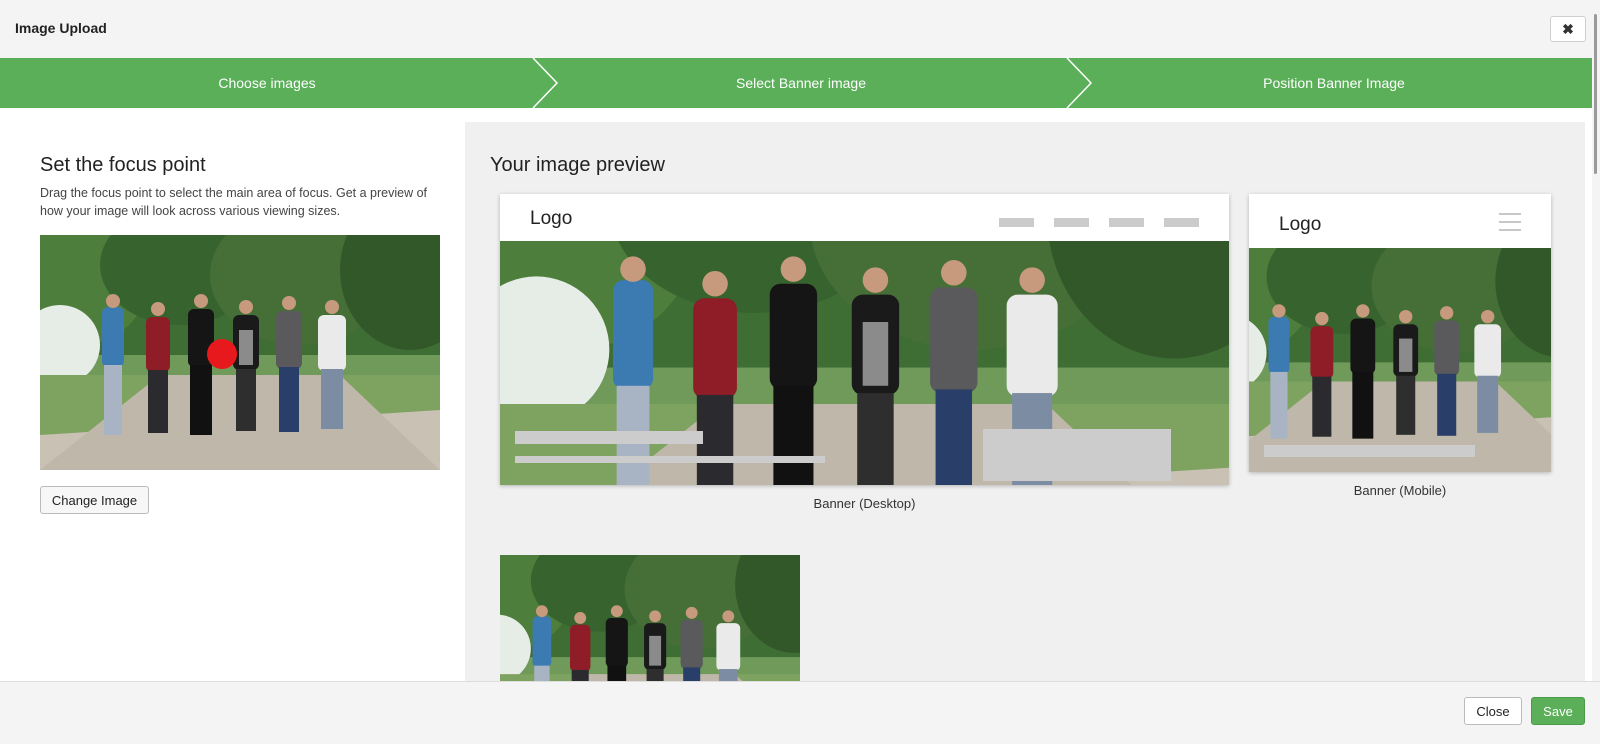 Image resolution: width=1600 pixels, height=744 pixels. Describe the element at coordinates (123, 165) in the screenshot. I see `focus-title: Set the focus point` at that location.